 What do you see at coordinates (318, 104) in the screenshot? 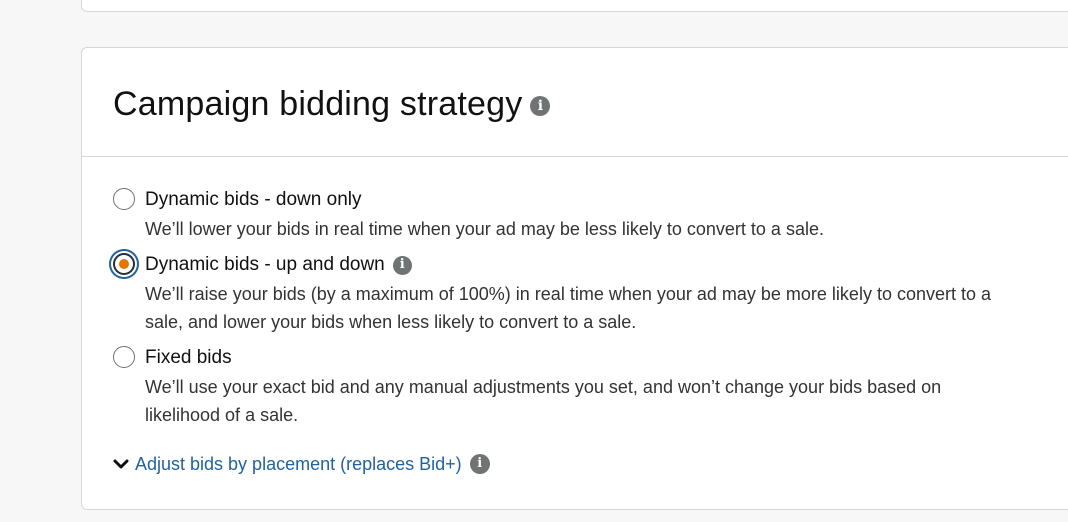
I see `card-title-text: Campaign bidding strategy` at bounding box center [318, 104].